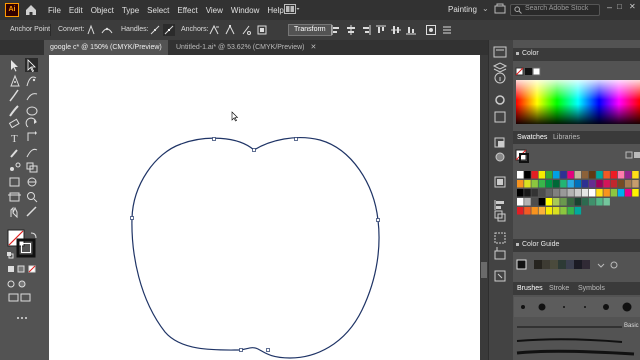  I want to click on tab-stroke: Stroke, so click(559, 288).